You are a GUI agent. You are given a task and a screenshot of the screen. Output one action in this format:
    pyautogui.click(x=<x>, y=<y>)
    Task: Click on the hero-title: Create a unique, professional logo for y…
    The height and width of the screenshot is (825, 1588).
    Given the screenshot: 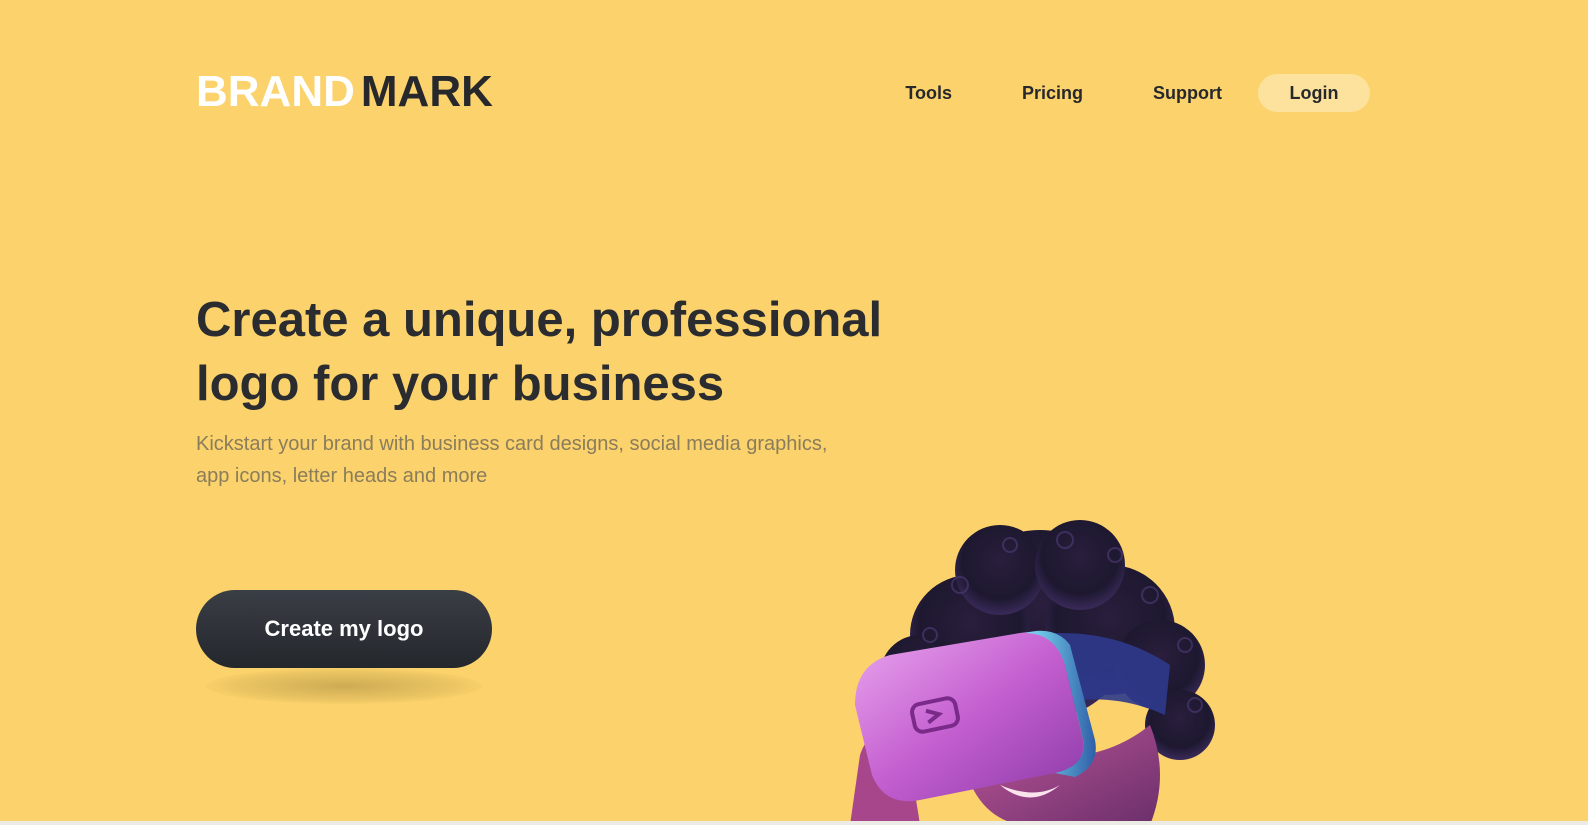 What is the action you would take?
    pyautogui.click(x=576, y=352)
    